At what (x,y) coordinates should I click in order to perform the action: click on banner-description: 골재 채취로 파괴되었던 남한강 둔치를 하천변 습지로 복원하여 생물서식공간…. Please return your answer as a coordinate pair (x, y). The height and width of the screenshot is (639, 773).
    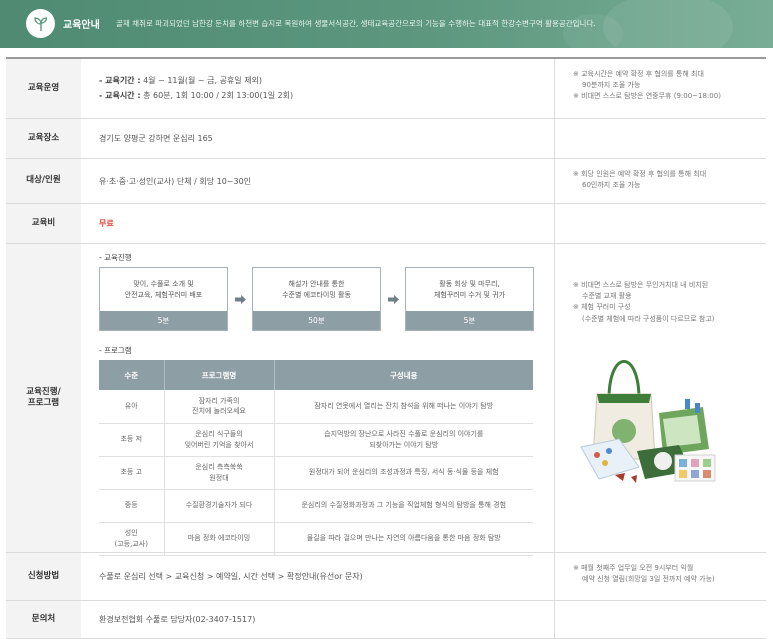
    Looking at the image, I should click on (356, 23).